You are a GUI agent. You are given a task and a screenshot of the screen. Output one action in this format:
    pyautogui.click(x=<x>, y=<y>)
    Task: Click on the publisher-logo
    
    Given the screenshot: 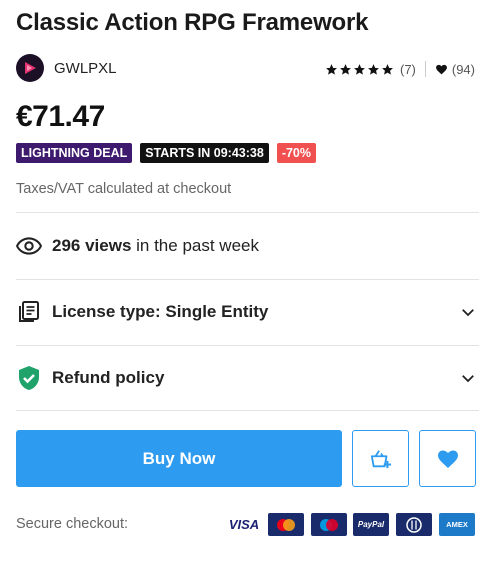 What is the action you would take?
    pyautogui.click(x=30, y=68)
    